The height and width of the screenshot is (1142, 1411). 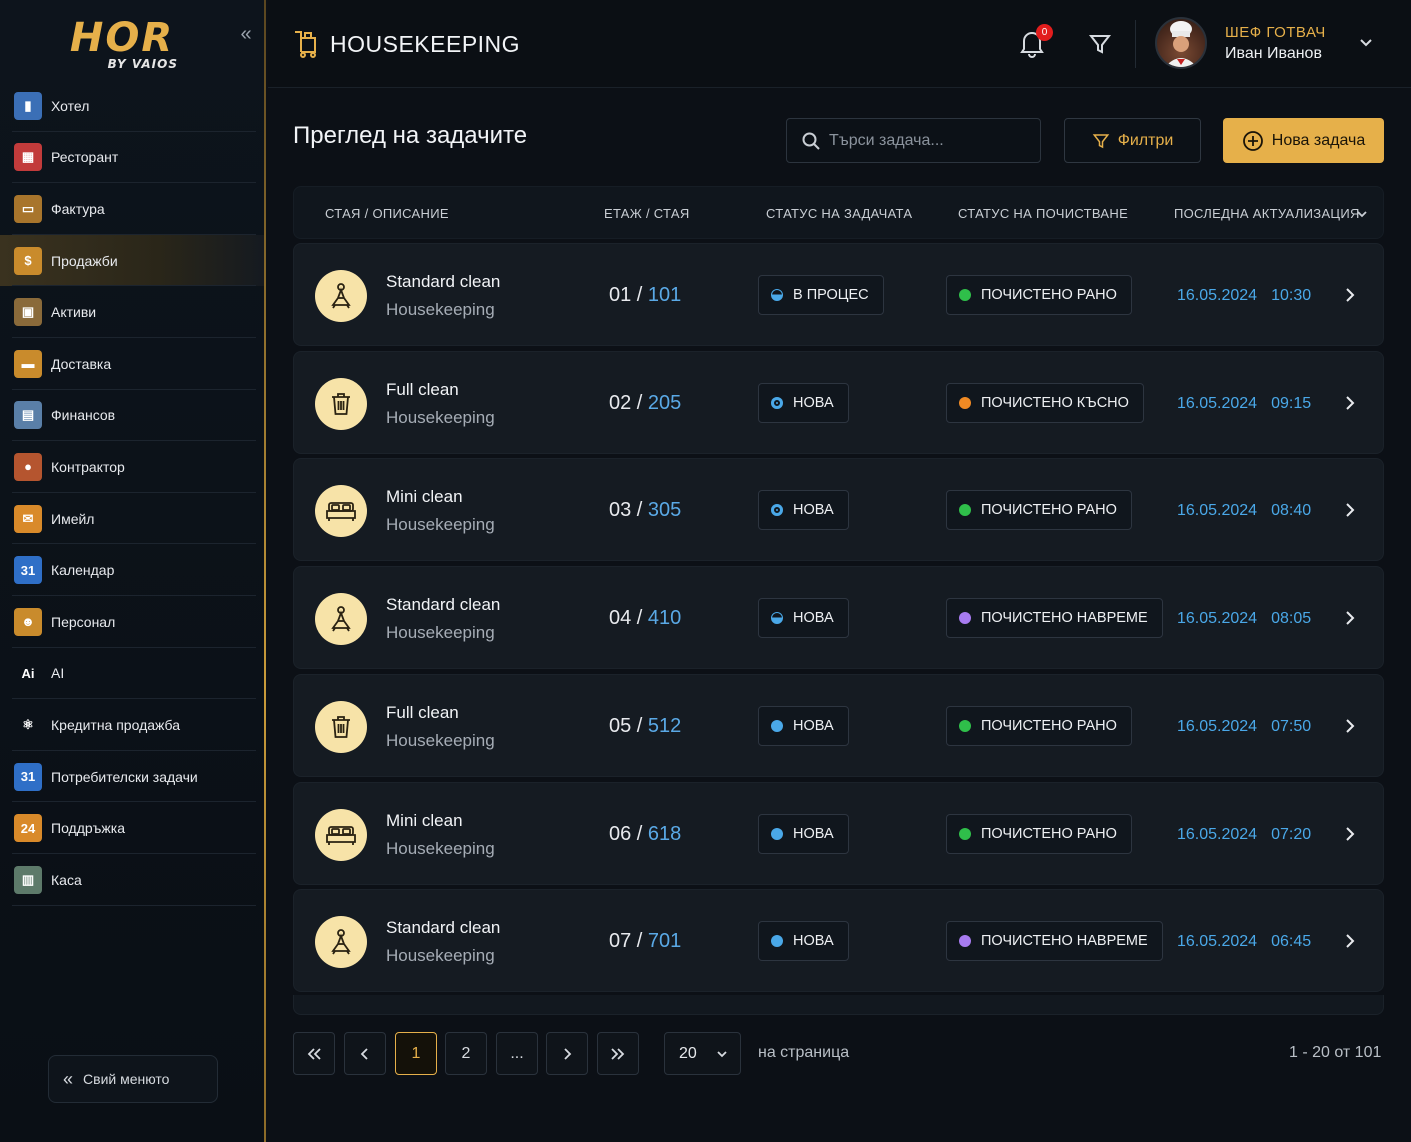 I want to click on update-time: 06:45, so click(x=1291, y=942).